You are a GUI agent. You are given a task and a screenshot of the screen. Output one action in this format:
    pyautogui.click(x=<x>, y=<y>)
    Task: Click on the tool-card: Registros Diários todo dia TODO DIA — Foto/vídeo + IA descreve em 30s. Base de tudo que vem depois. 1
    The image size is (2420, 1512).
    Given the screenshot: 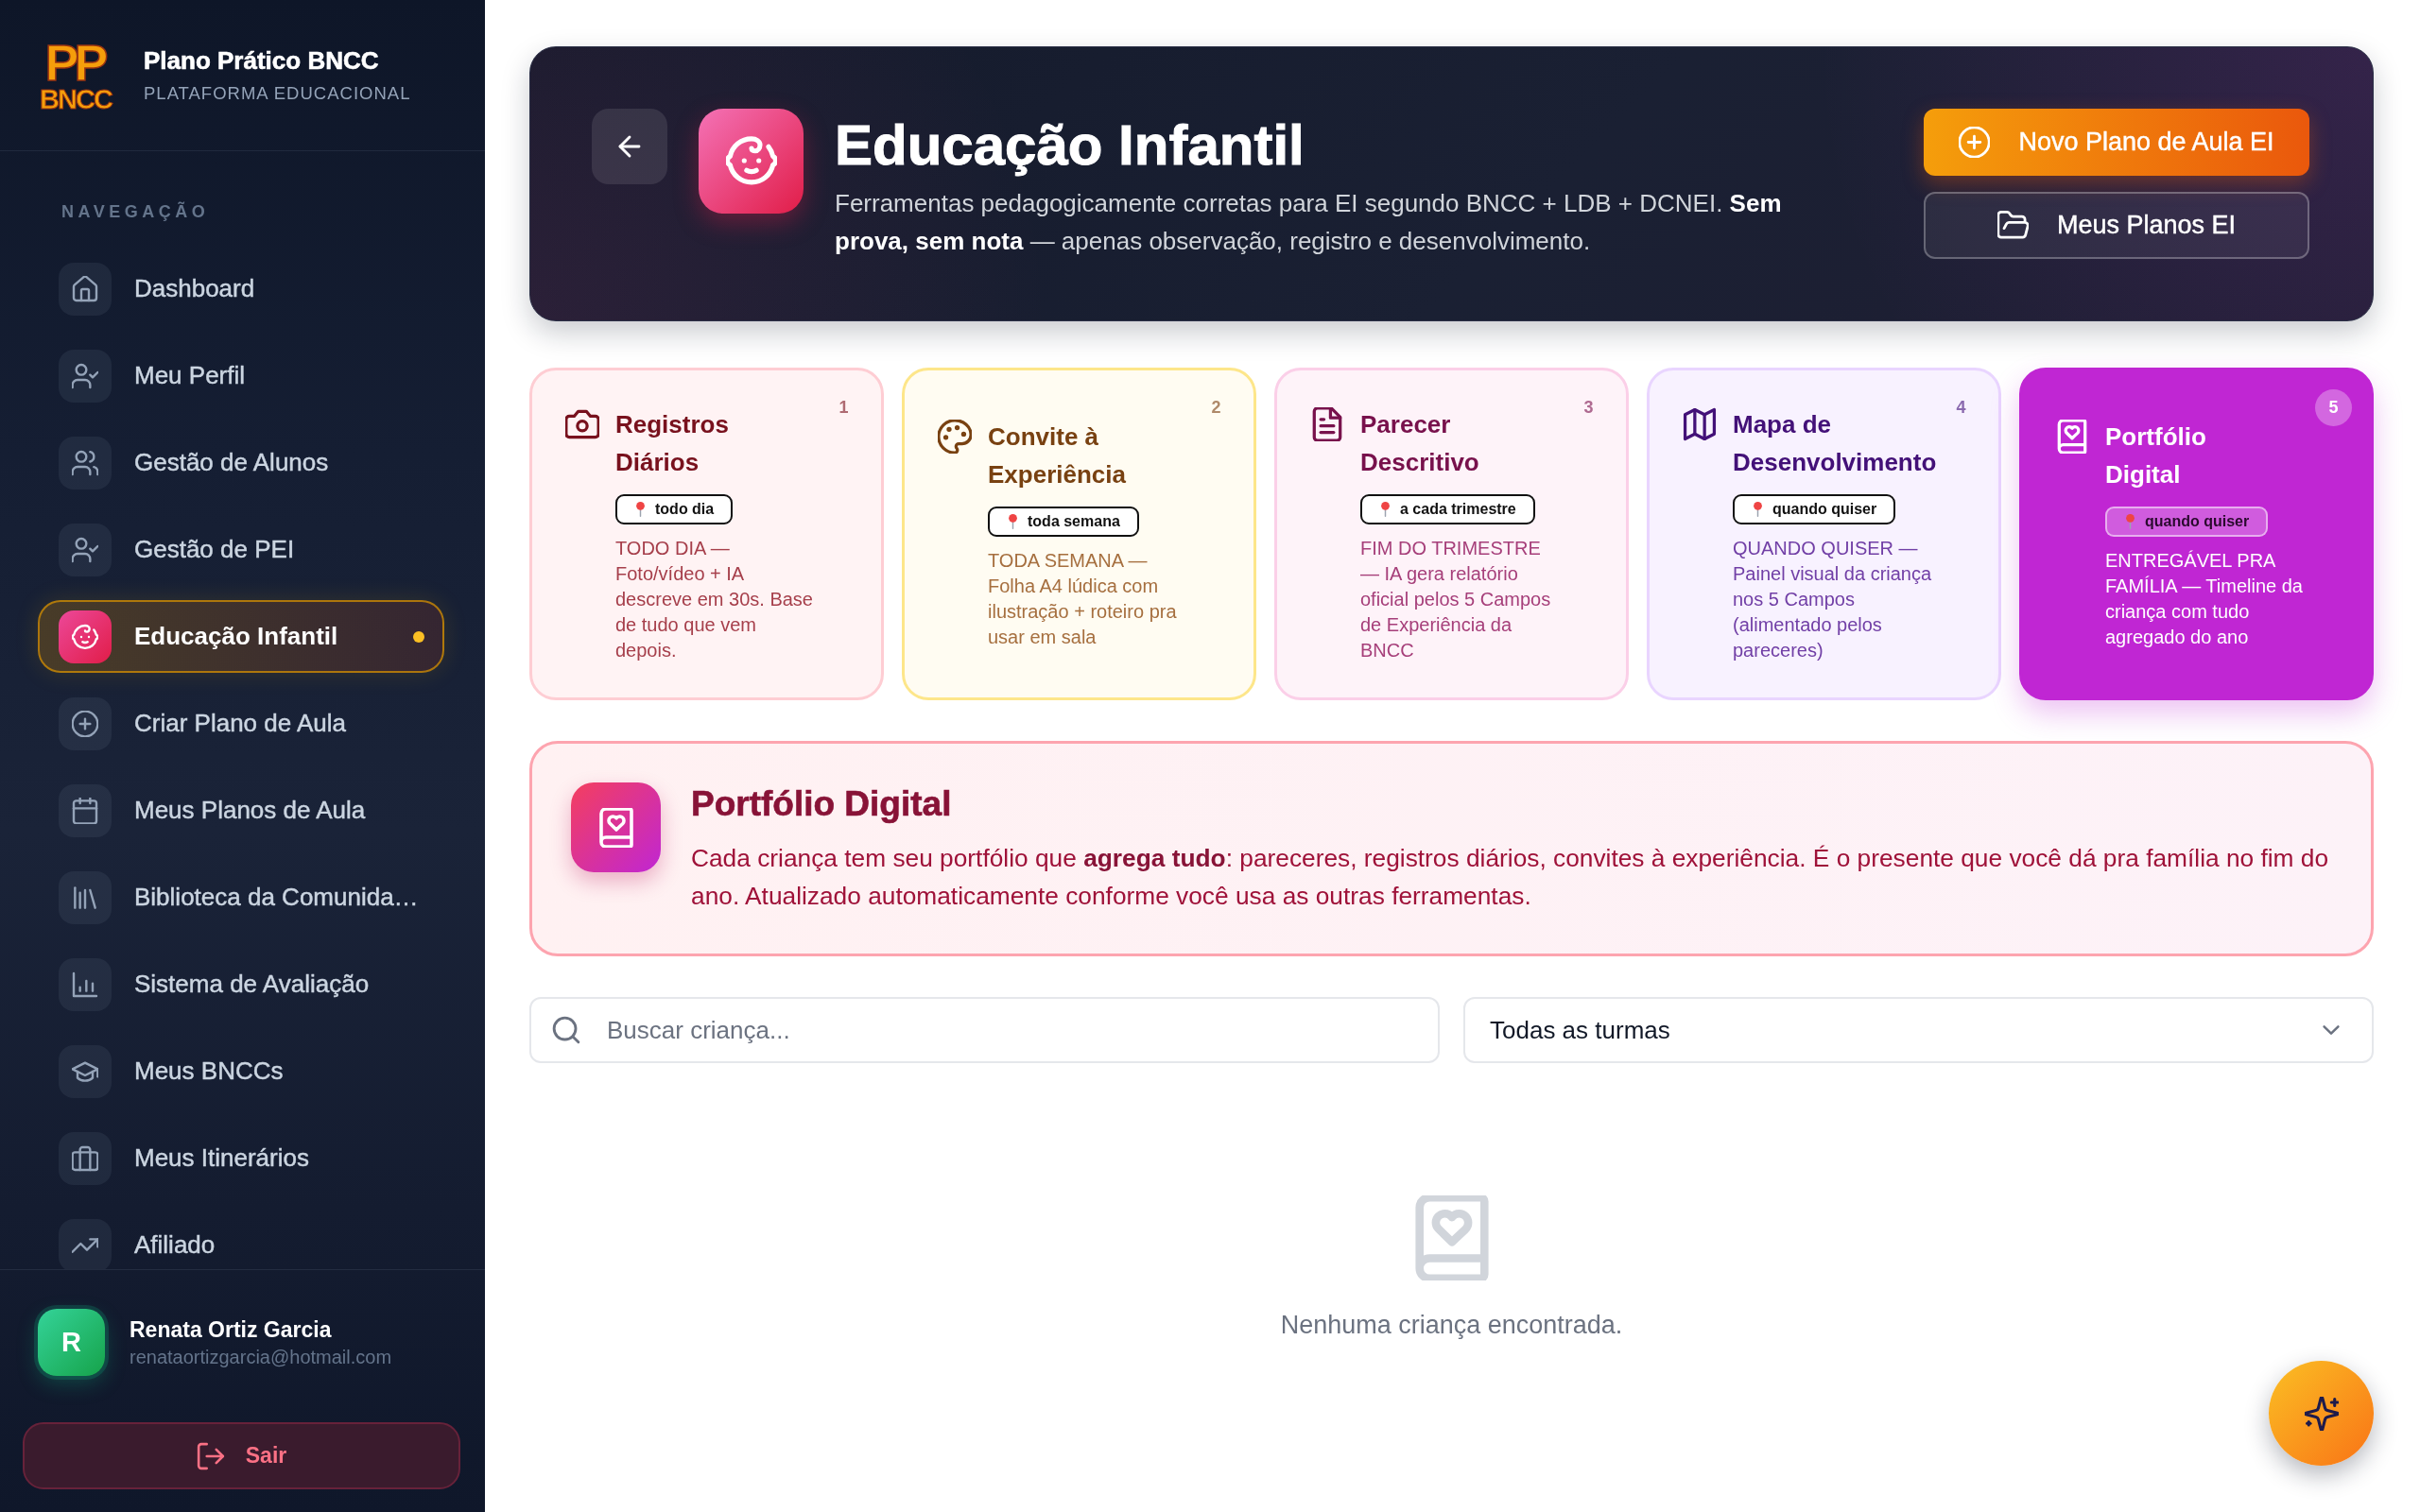 What is the action you would take?
    pyautogui.click(x=706, y=534)
    